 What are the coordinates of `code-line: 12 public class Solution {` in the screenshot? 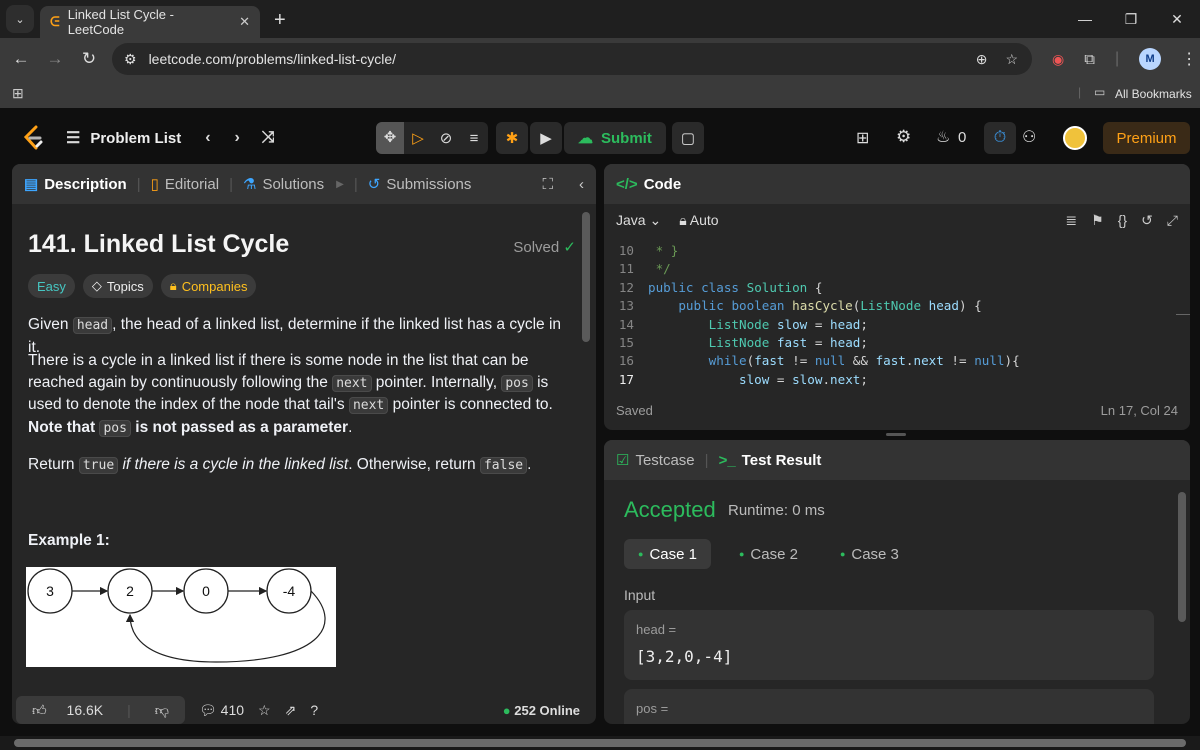 It's located at (720, 287).